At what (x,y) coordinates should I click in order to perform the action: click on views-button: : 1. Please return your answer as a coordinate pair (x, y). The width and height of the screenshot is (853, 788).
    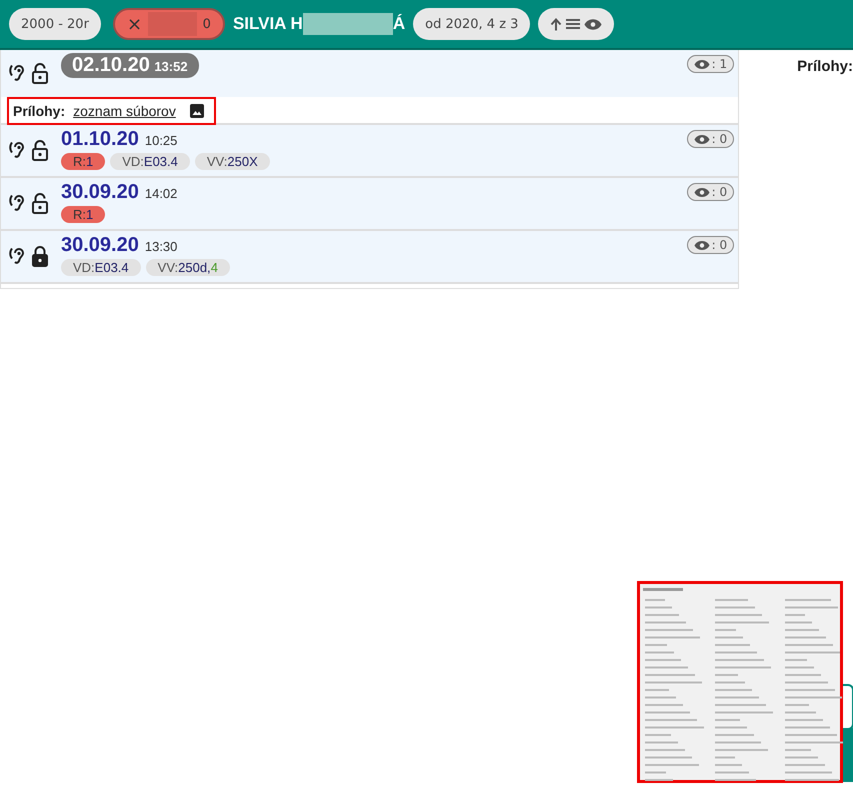
    Looking at the image, I should click on (710, 64).